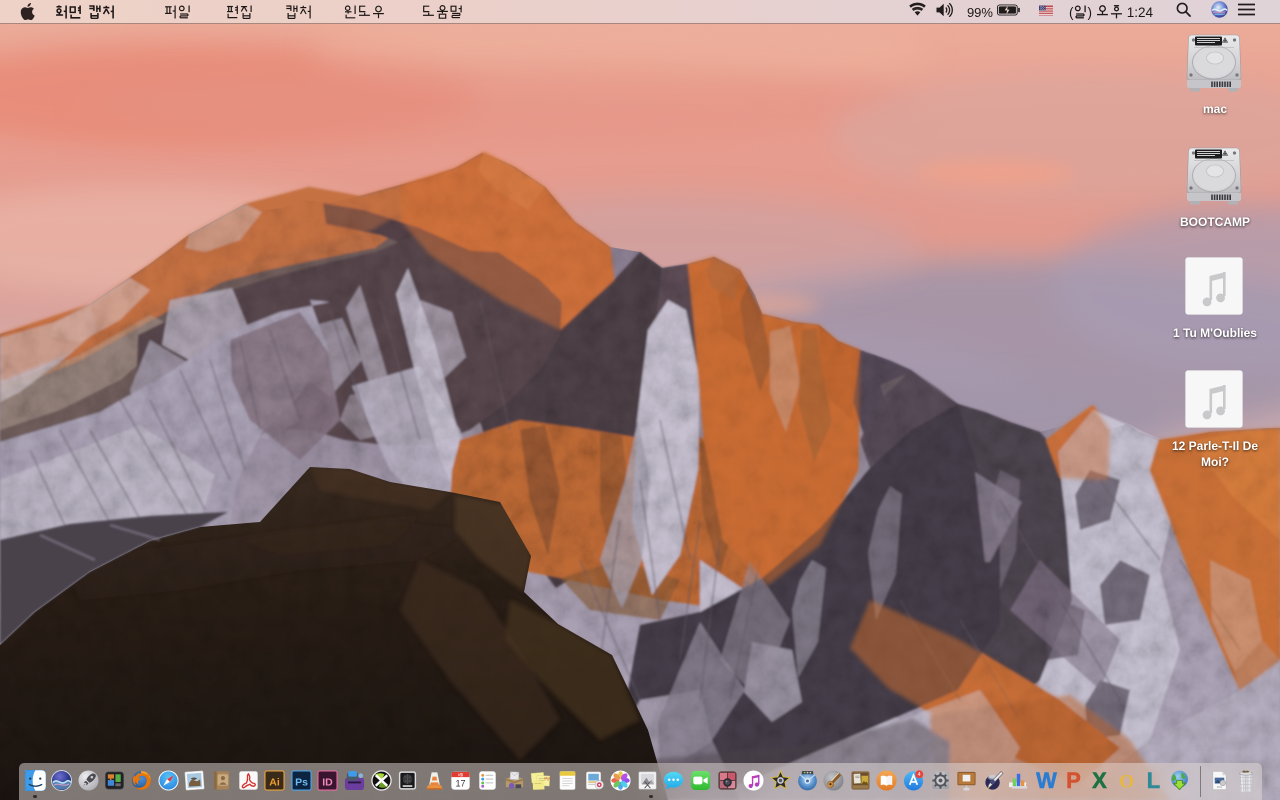  Describe the element at coordinates (1219, 787) in the screenshot. I see `svg-text: JPG` at that location.